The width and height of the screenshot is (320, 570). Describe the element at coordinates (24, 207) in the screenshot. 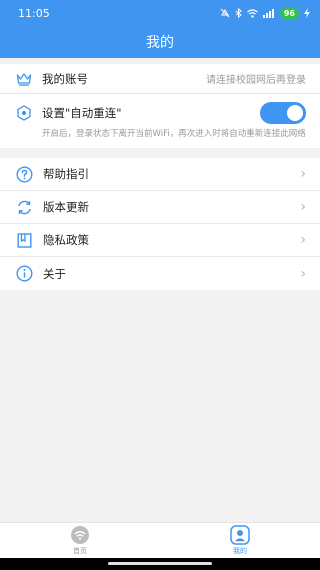

I see `refresh-icon` at that location.